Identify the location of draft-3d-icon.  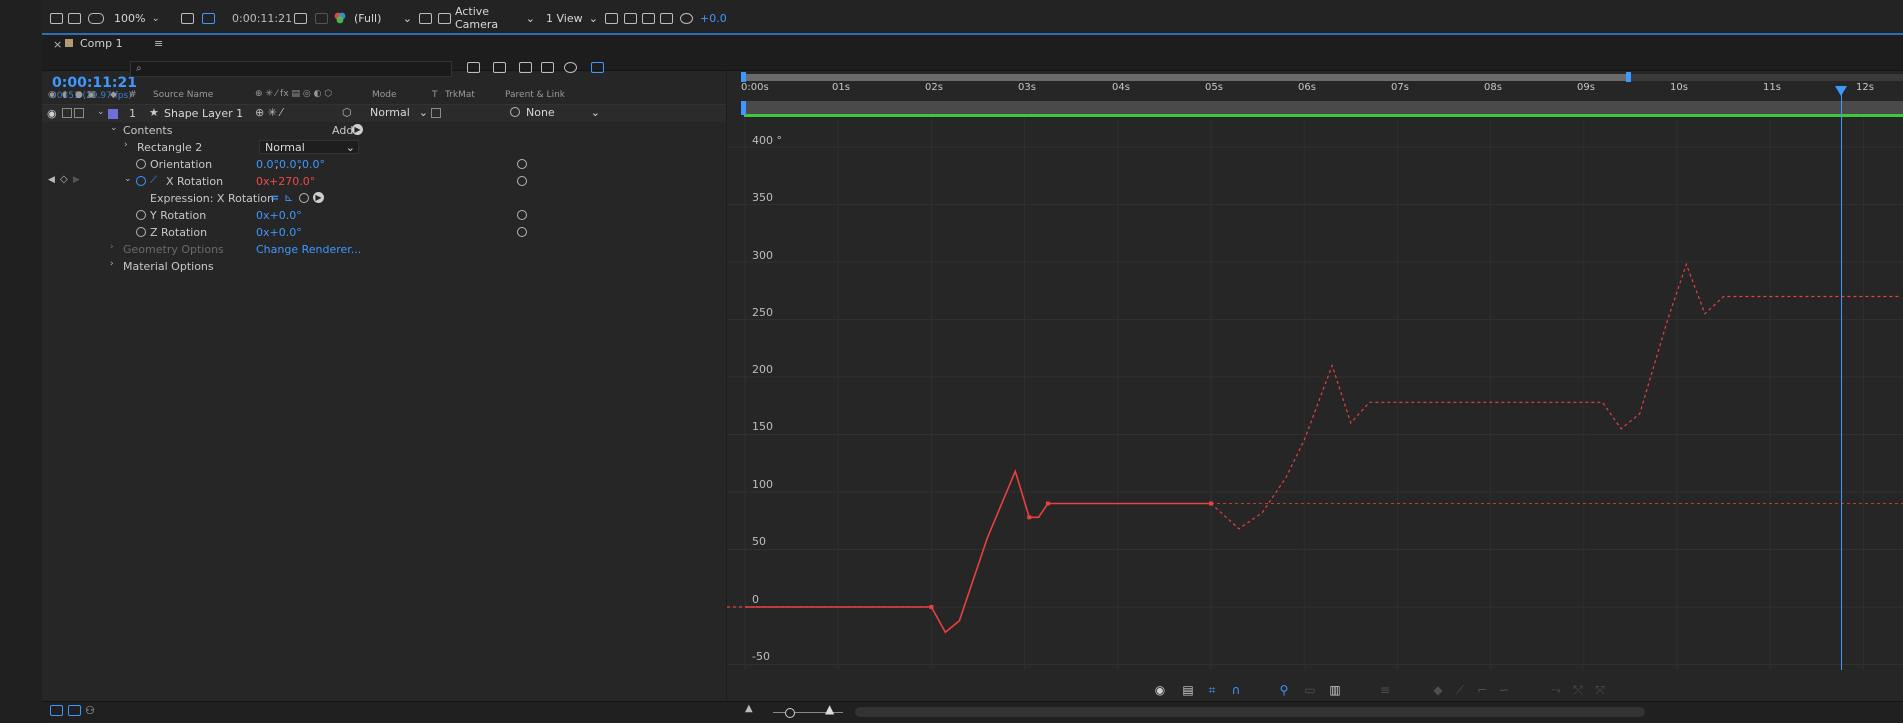
(499, 69).